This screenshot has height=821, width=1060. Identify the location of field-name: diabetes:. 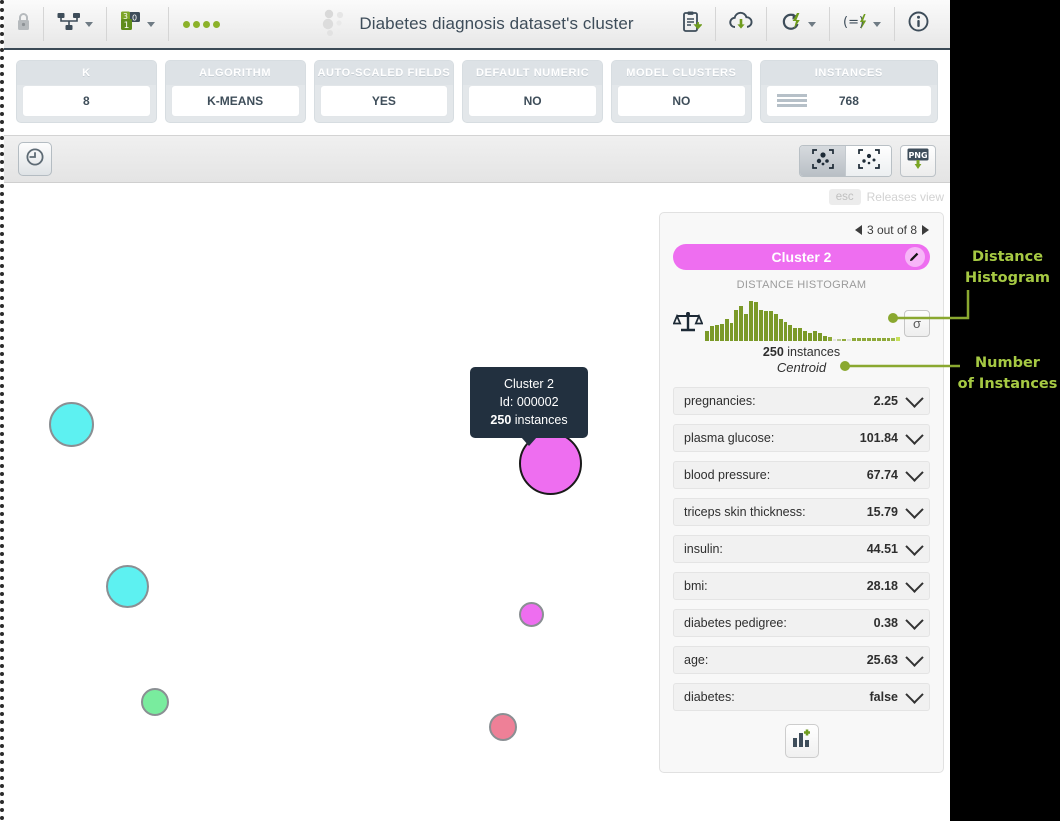
(709, 697).